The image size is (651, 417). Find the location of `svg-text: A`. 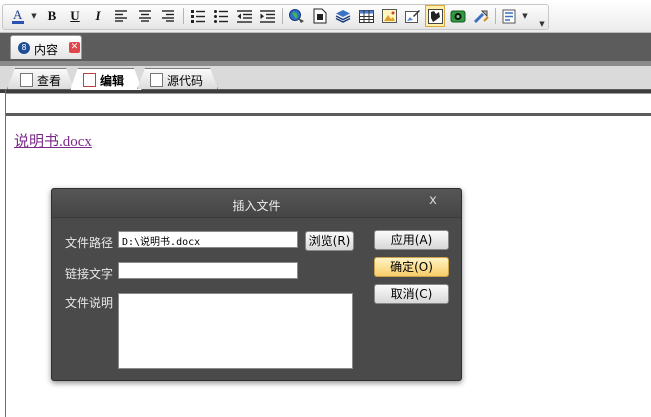

svg-text: A is located at coordinates (18, 14).